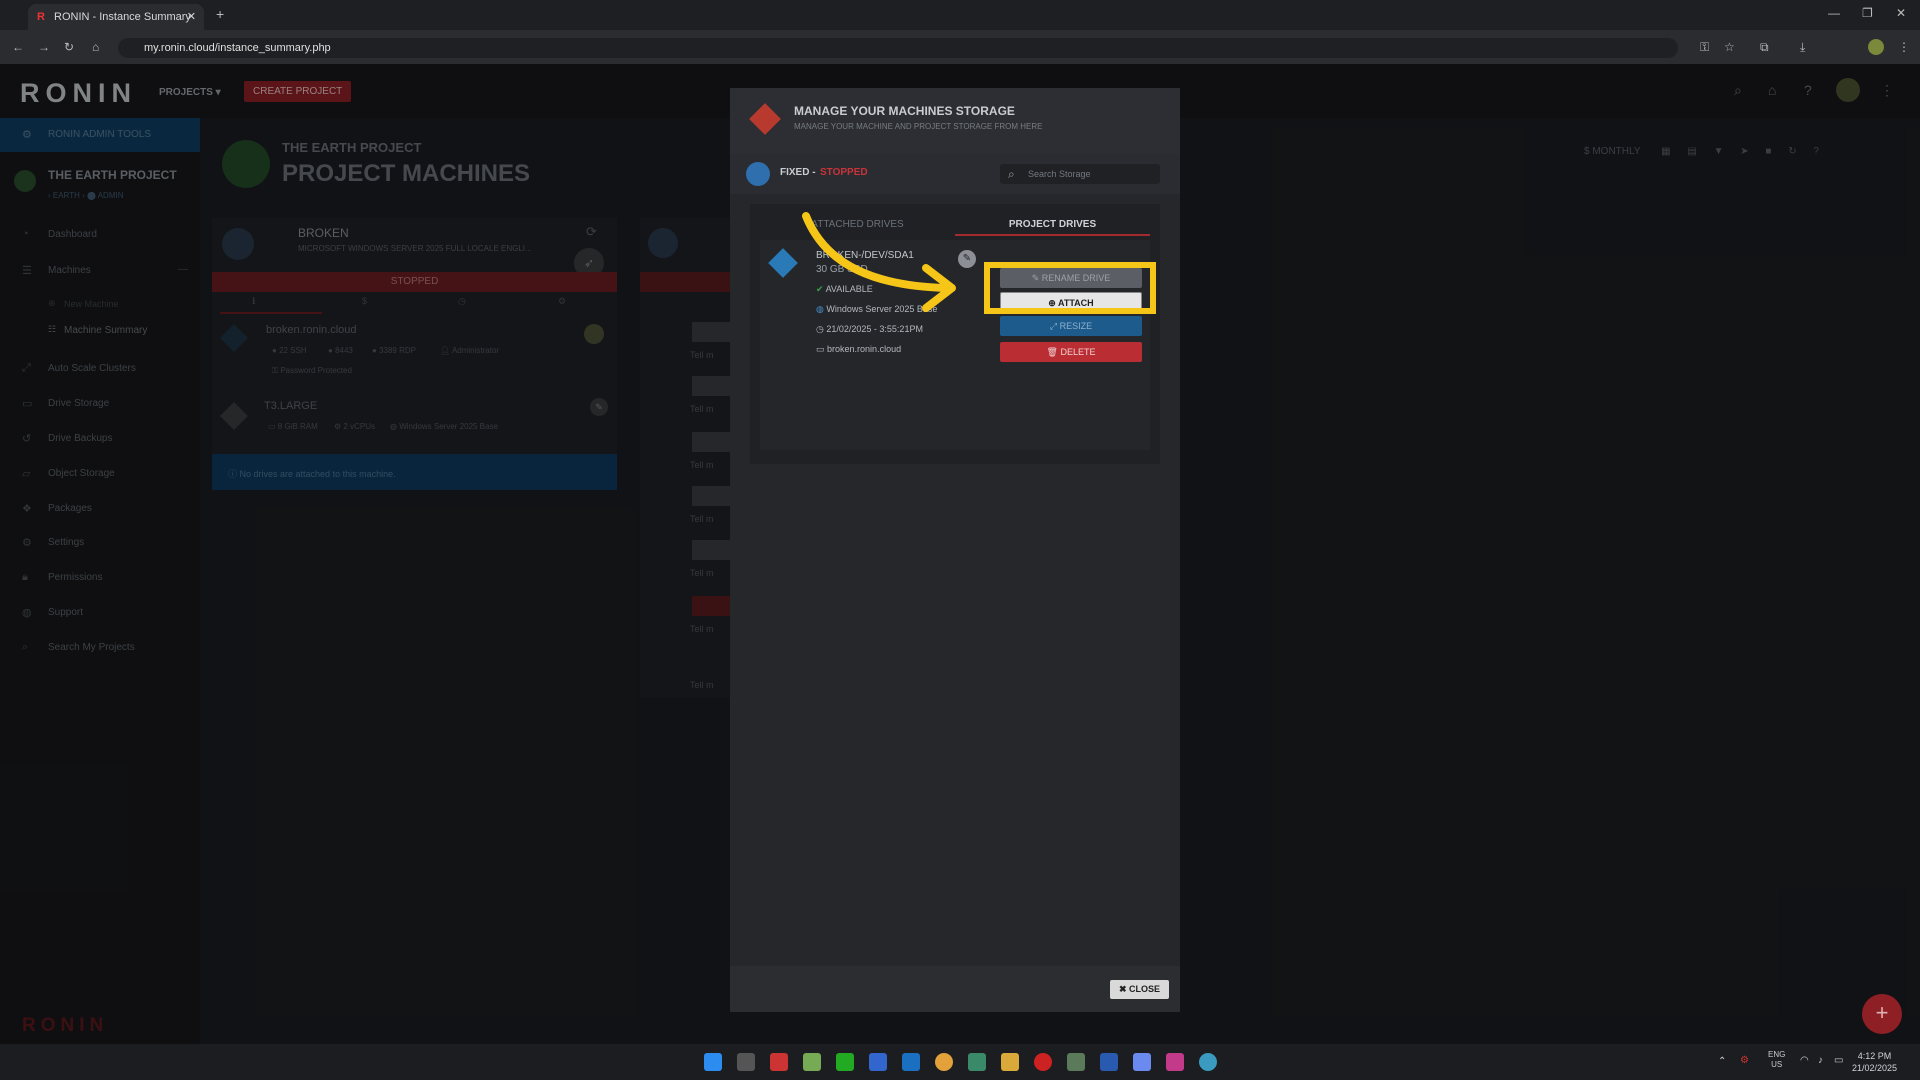 The width and height of the screenshot is (1920, 1080). What do you see at coordinates (869, 329) in the screenshot?
I see `drive-date: ◷ 21/02/2025 - 3:55:21PM` at bounding box center [869, 329].